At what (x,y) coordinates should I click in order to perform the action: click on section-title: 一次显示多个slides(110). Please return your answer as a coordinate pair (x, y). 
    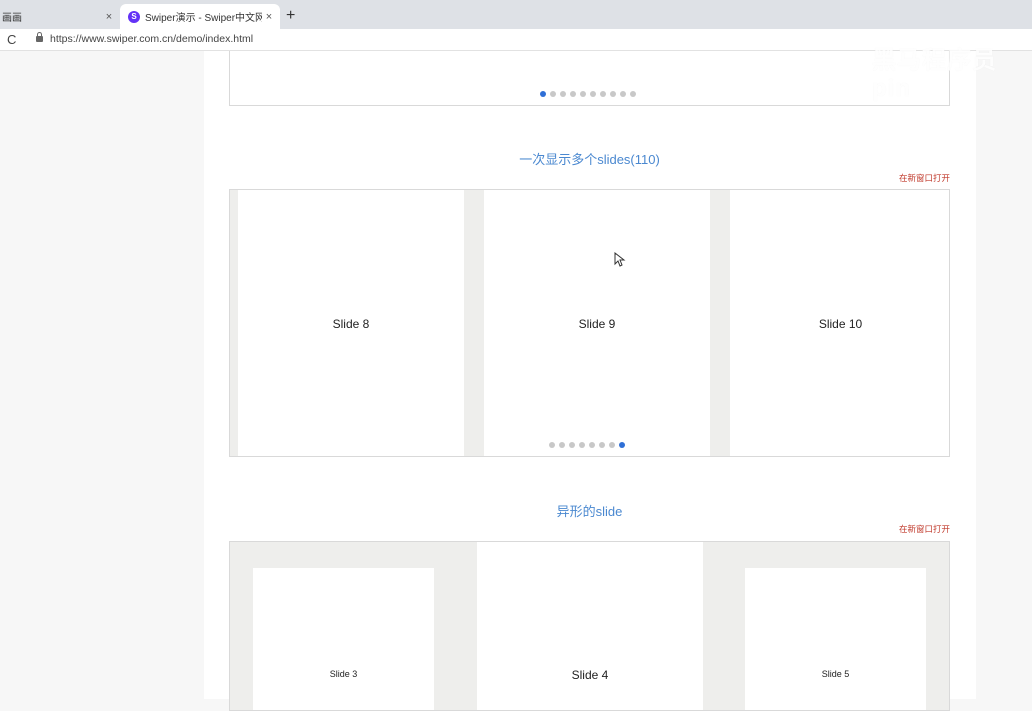
    Looking at the image, I should click on (589, 159).